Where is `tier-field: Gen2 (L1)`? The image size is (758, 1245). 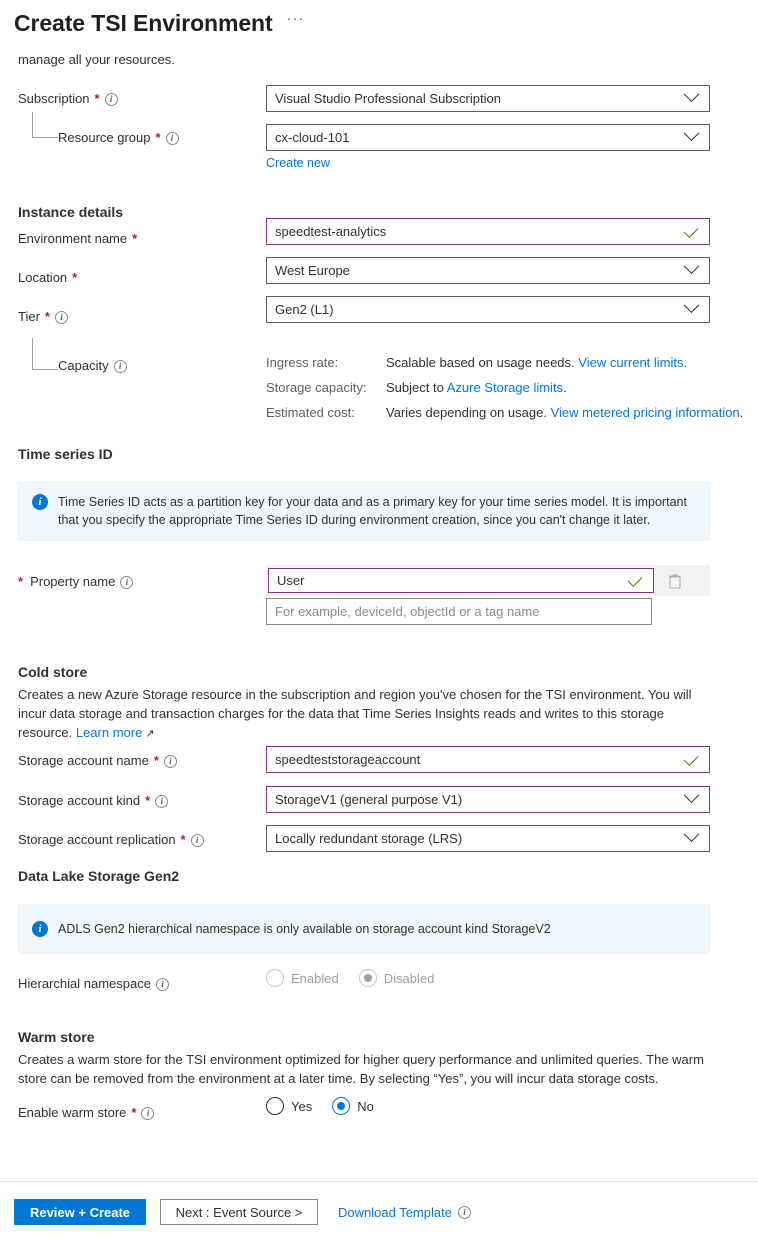 tier-field: Gen2 (L1) is located at coordinates (488, 309).